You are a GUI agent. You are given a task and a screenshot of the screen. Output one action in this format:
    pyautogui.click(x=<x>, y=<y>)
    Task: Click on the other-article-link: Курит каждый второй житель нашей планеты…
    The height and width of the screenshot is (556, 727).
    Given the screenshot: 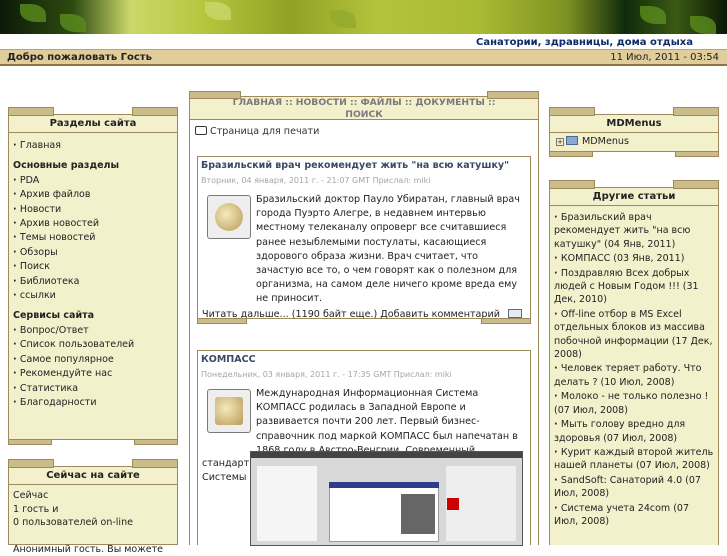 What is the action you would take?
    pyautogui.click(x=634, y=459)
    